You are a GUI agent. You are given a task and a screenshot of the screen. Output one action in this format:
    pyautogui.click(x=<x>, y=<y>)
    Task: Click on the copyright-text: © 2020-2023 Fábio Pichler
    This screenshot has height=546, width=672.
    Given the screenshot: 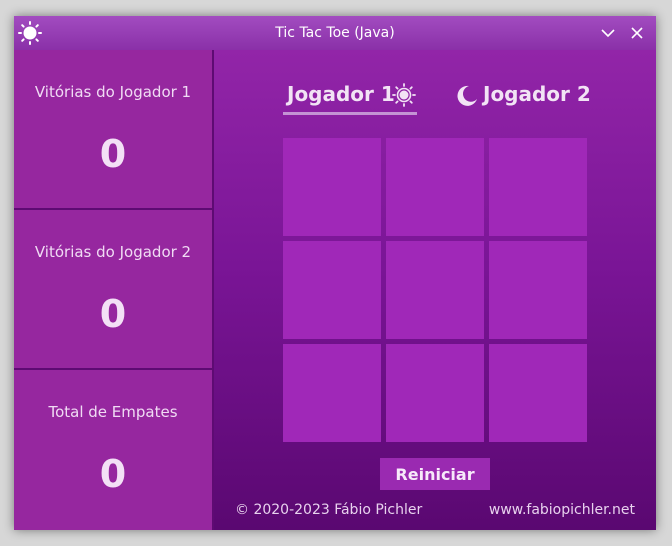 What is the action you would take?
    pyautogui.click(x=329, y=510)
    